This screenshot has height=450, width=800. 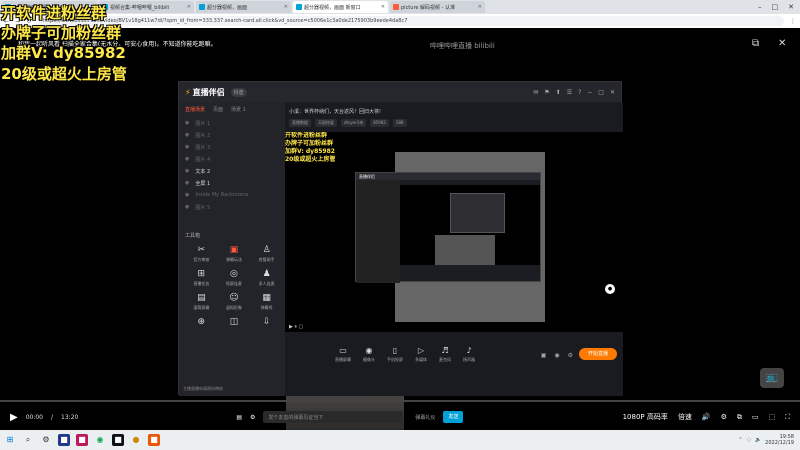 I want to click on volume-icon: 🔈, so click(x=758, y=440).